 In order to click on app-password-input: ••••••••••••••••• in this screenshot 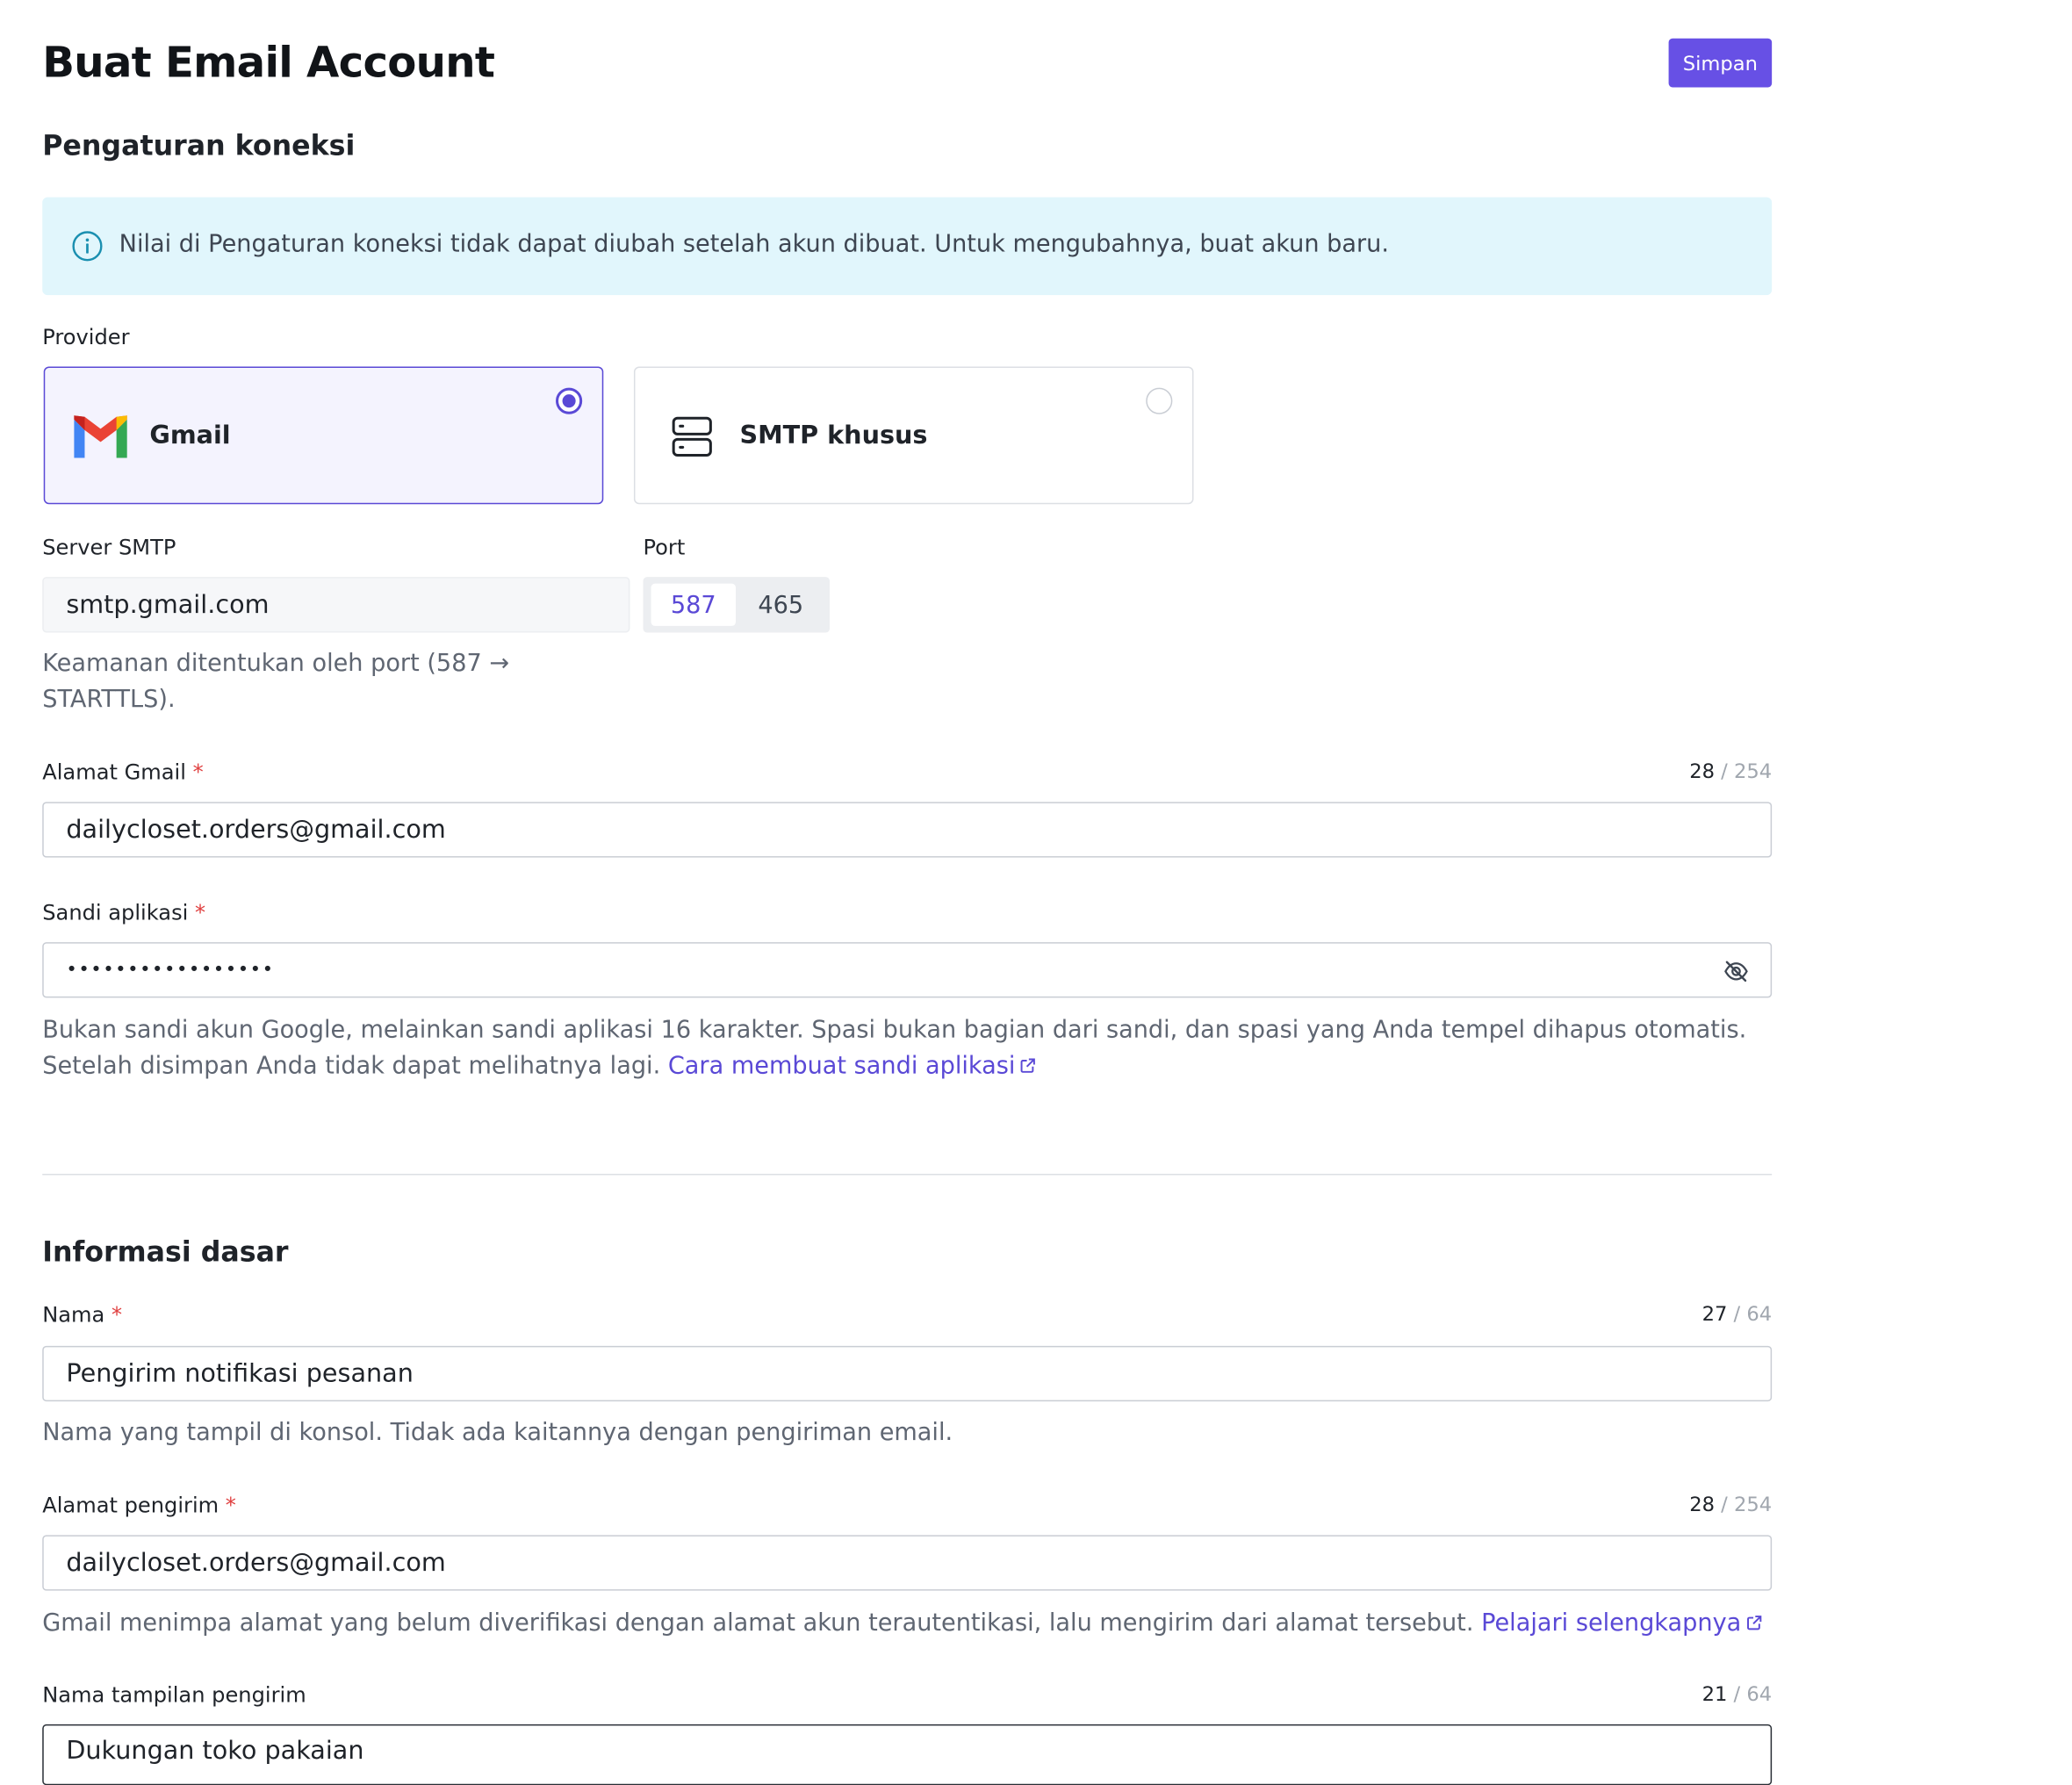, I will do `click(908, 970)`.